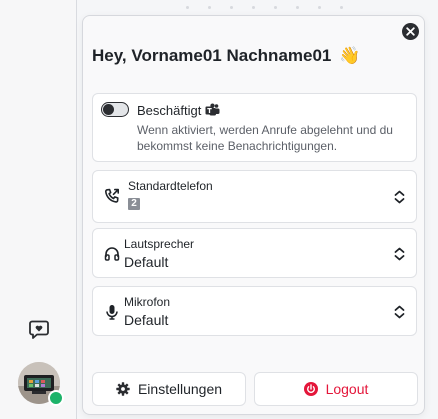 The height and width of the screenshot is (419, 438). I want to click on settings-label: Einstellungen, so click(180, 389).